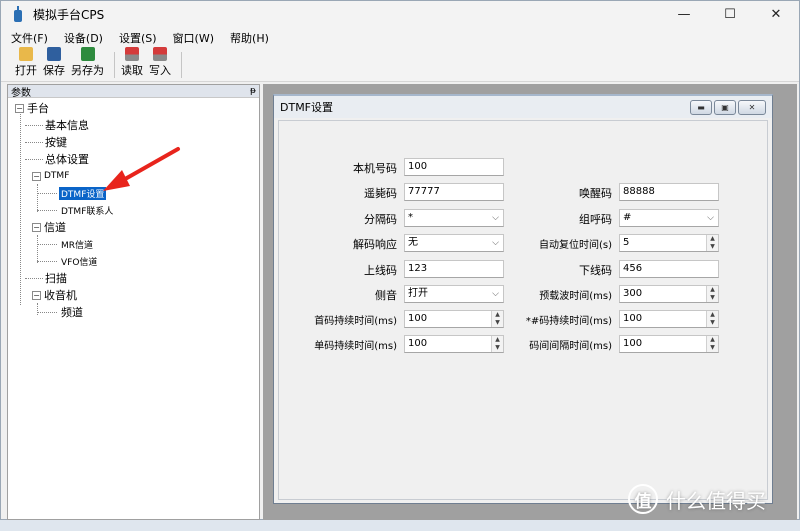  What do you see at coordinates (49, 227) in the screenshot?
I see `tree-node-channel: − 信道` at bounding box center [49, 227].